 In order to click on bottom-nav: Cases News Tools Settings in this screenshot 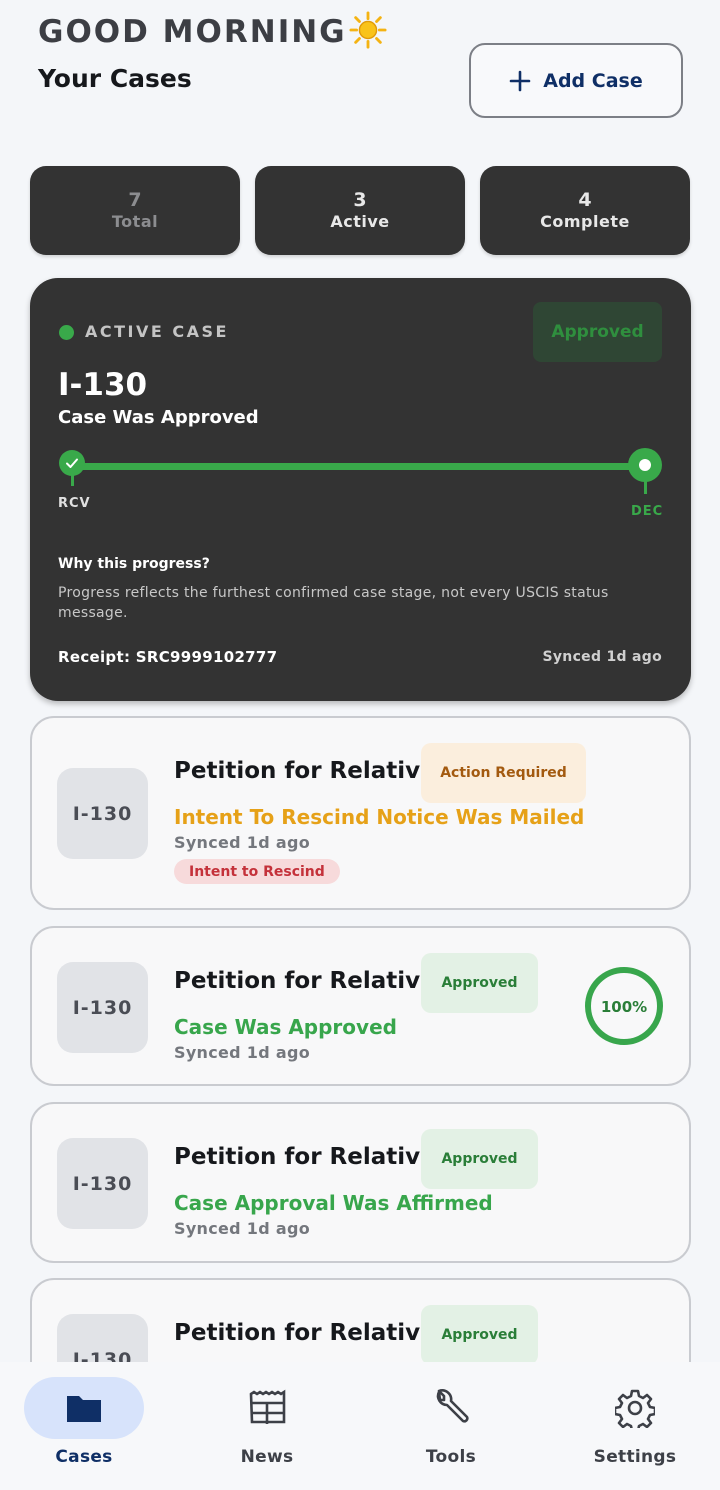, I will do `click(360, 1426)`.